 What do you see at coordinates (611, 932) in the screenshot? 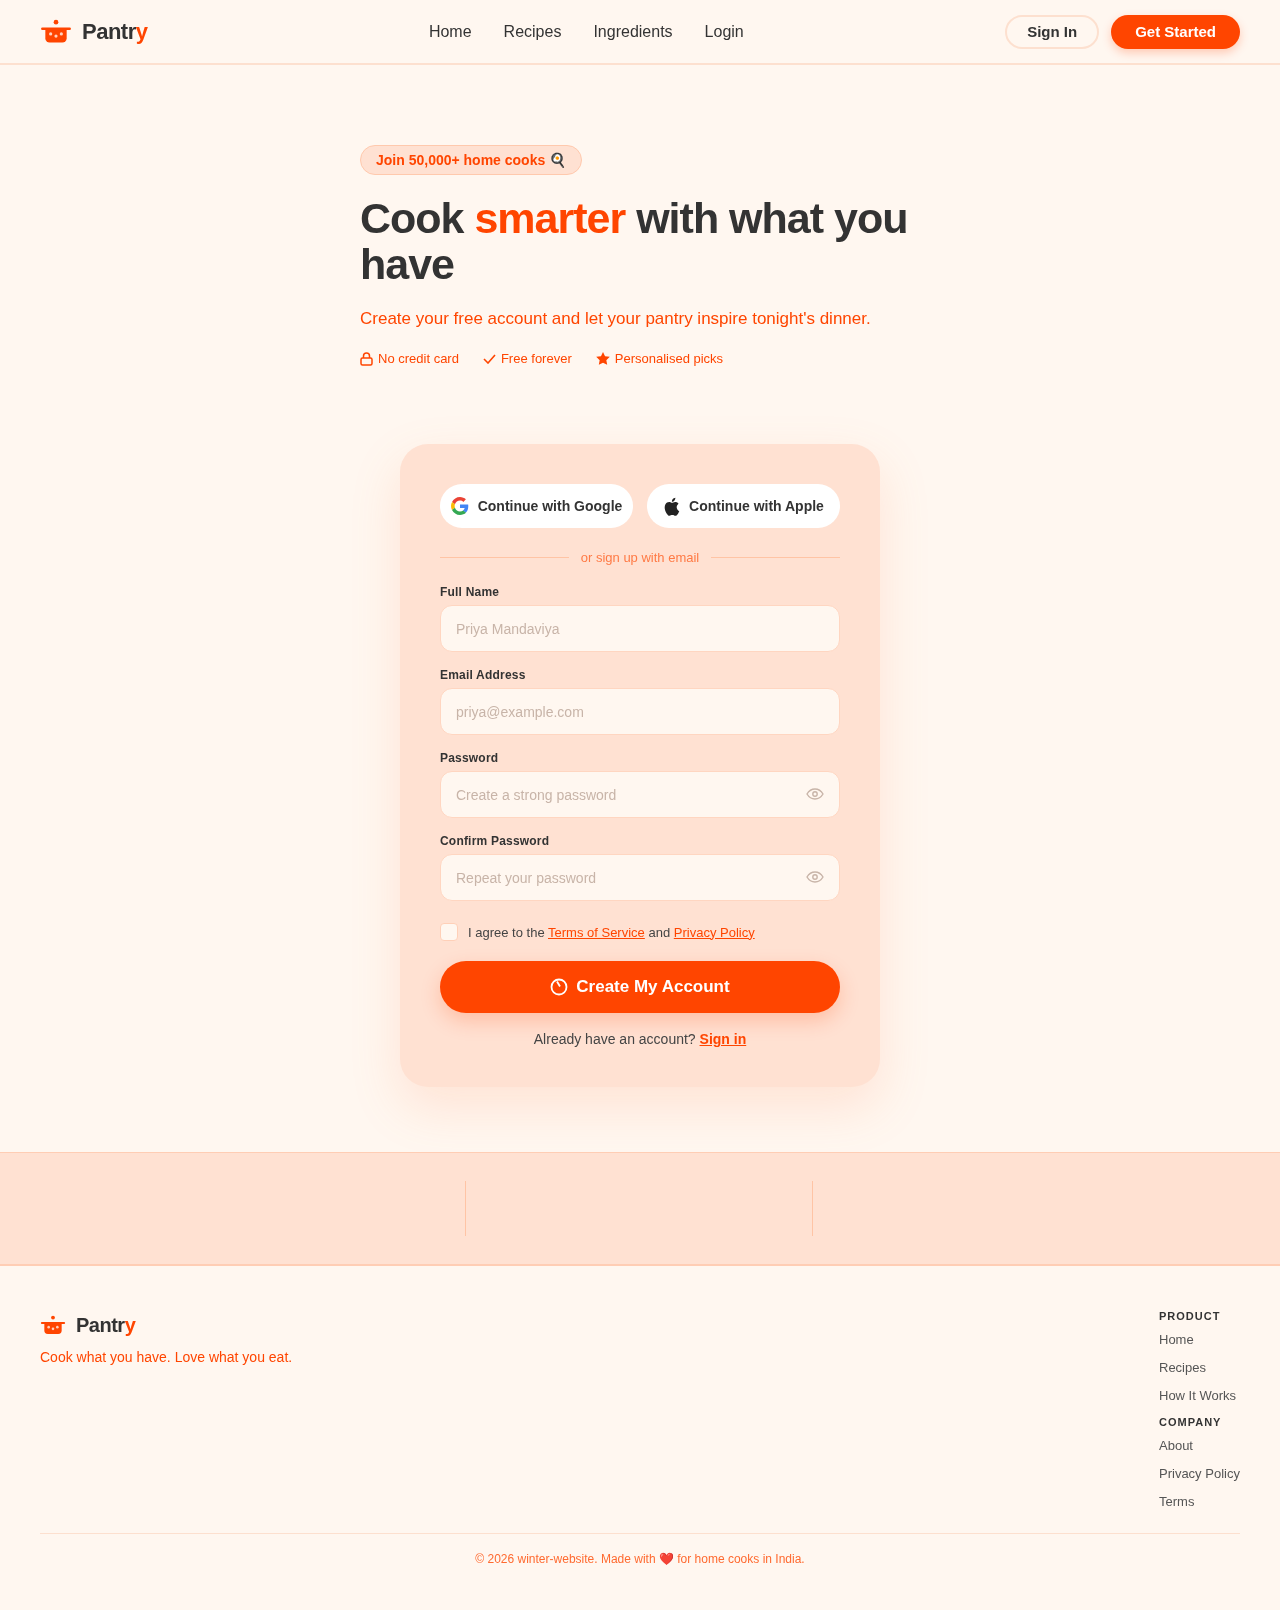
I see `agree-text: I agree to the Terms of Service and Privacy Policy` at bounding box center [611, 932].